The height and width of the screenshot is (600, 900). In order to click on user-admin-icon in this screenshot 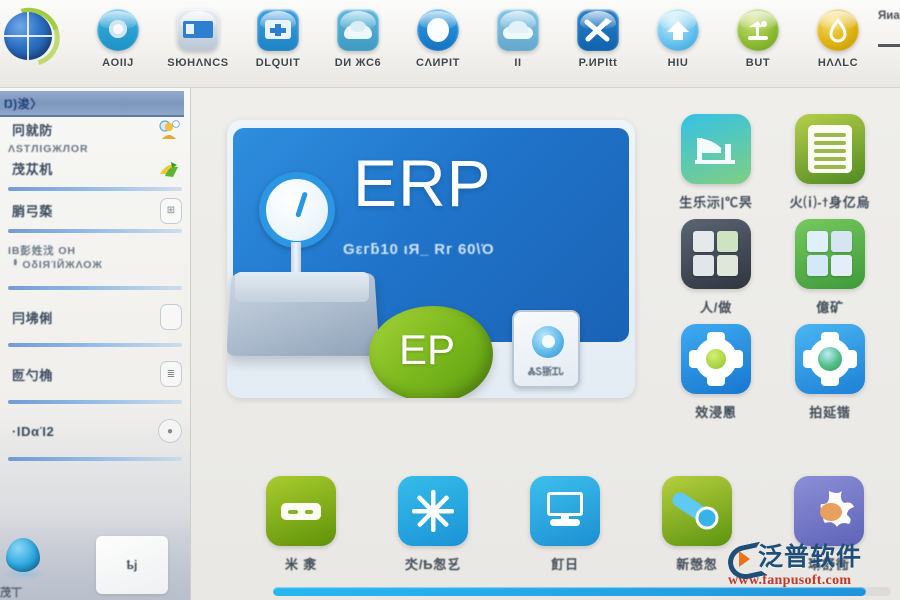, I will do `click(169, 130)`.